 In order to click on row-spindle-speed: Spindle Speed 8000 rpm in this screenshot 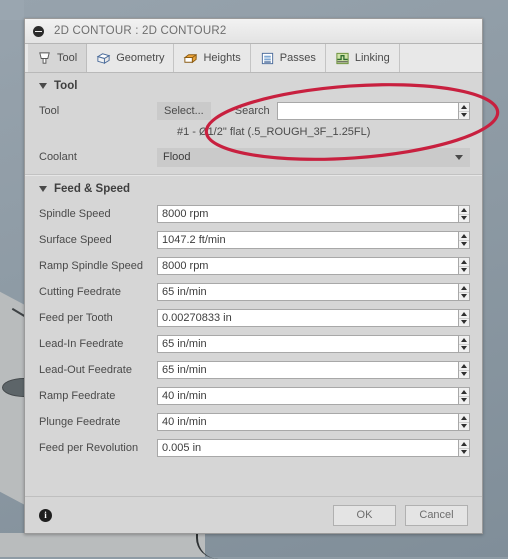, I will do `click(253, 214)`.